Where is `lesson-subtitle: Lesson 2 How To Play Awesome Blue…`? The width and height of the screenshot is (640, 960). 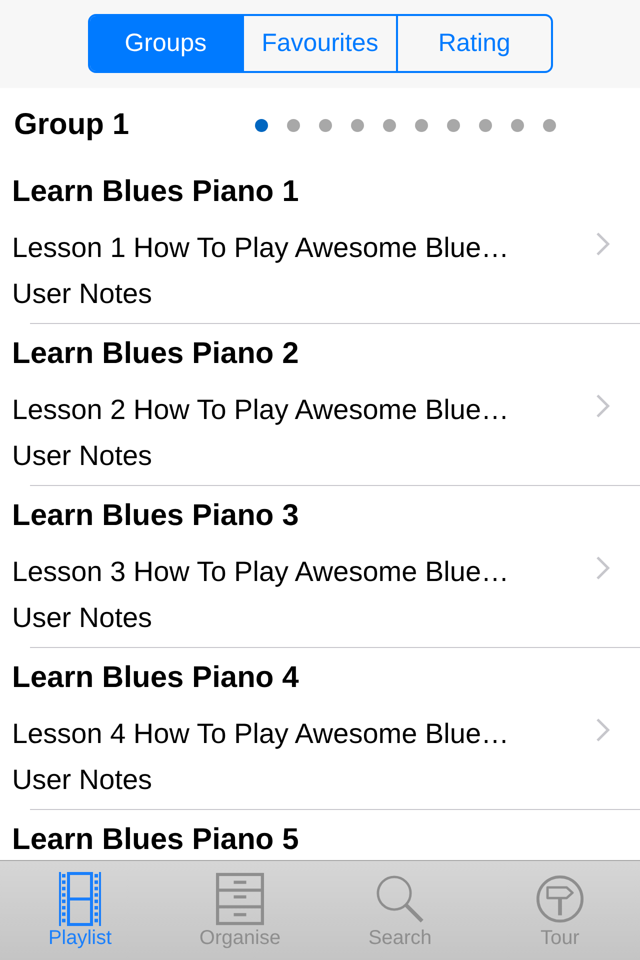 lesson-subtitle: Lesson 2 How To Play Awesome Blue… is located at coordinates (261, 410).